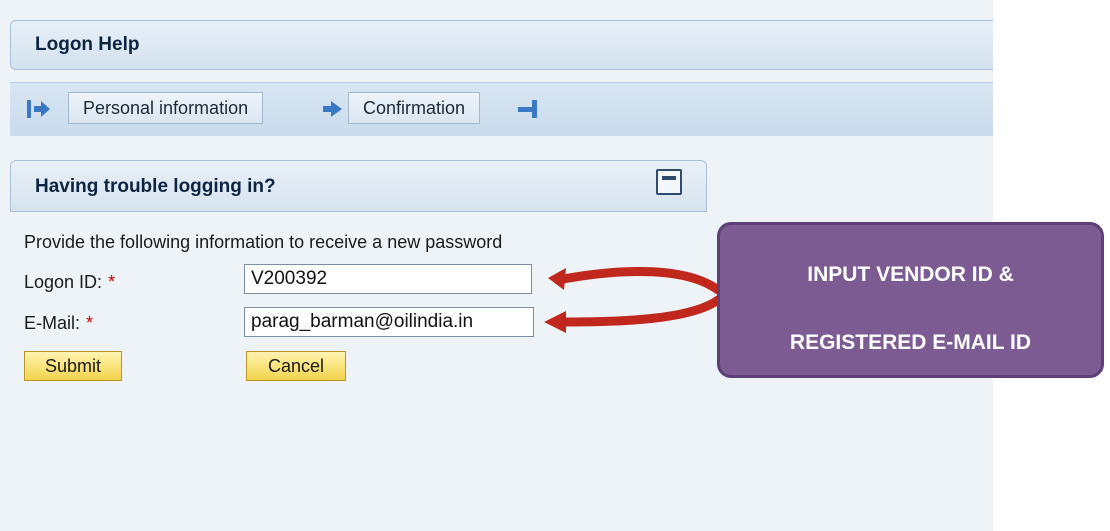 This screenshot has height=531, width=1110. I want to click on annotation-callout: INPUT VENDOR ID & REGISTERED E-MAIL ID, so click(910, 300).